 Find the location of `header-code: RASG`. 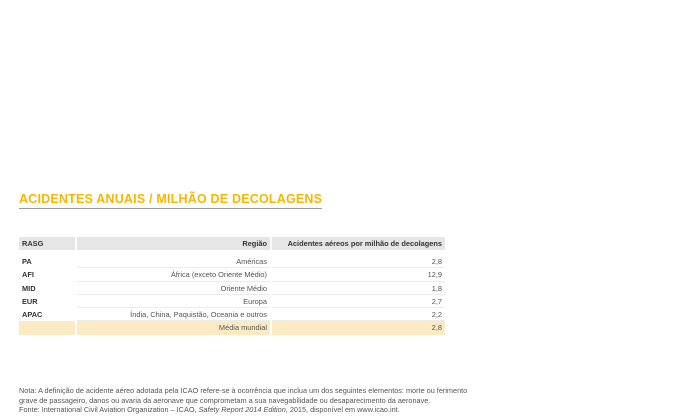

header-code: RASG is located at coordinates (47, 243).